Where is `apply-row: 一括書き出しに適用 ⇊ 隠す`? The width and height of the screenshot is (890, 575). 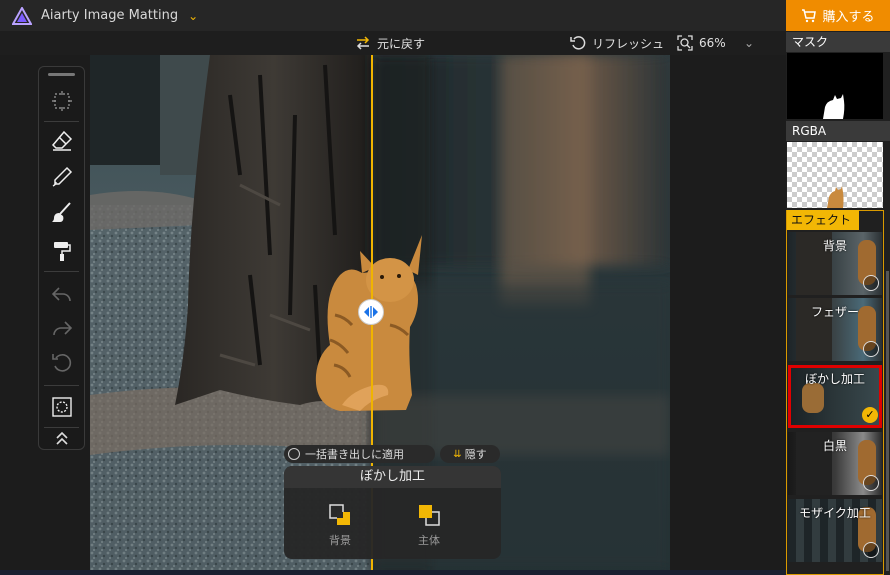
apply-row: 一括書き出しに適用 ⇊ 隠す is located at coordinates (392, 454).